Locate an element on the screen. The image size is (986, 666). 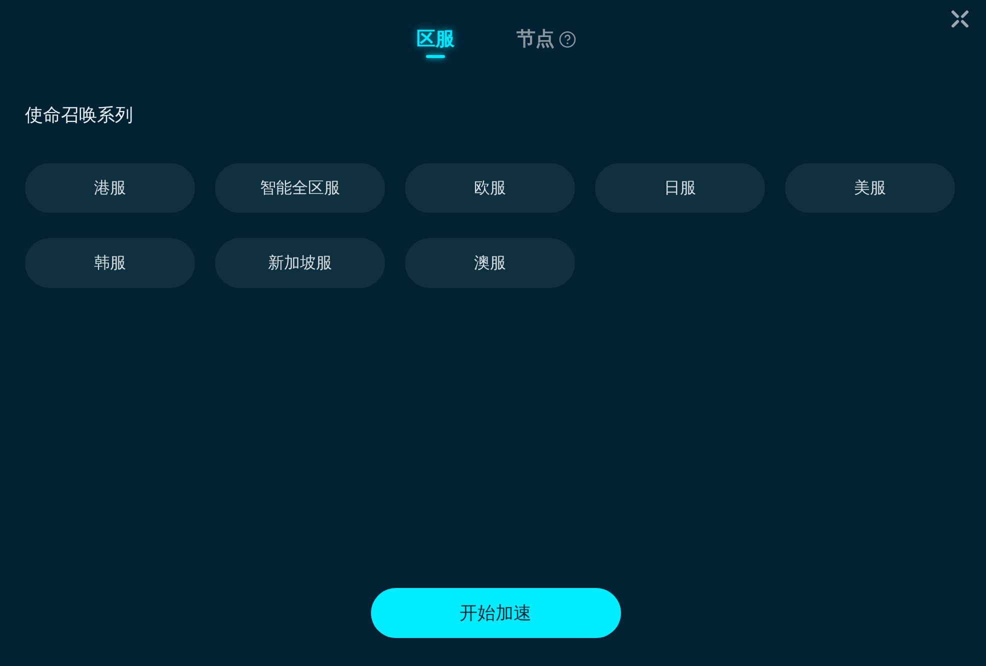
server-option: 港服 is located at coordinates (110, 188).